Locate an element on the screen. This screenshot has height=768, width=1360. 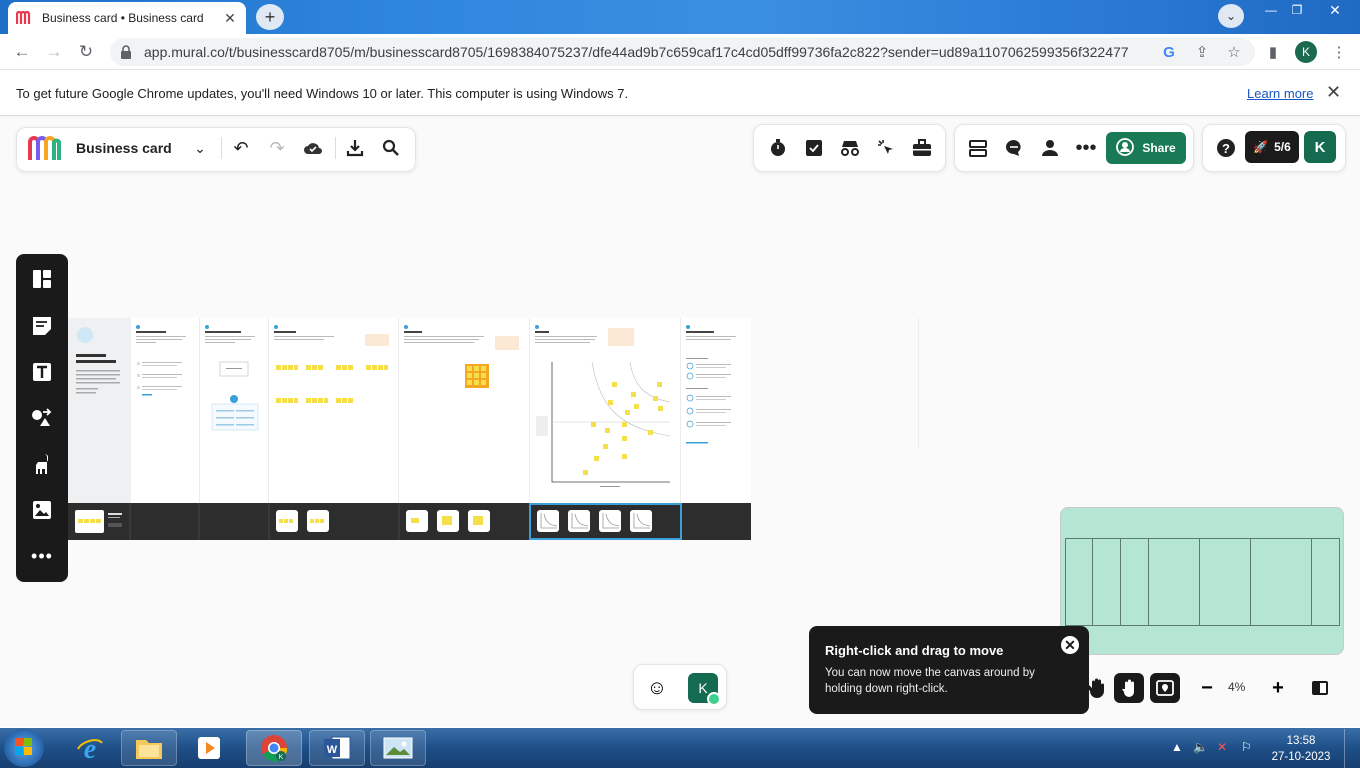
svg-text: K is located at coordinates (281, 757).